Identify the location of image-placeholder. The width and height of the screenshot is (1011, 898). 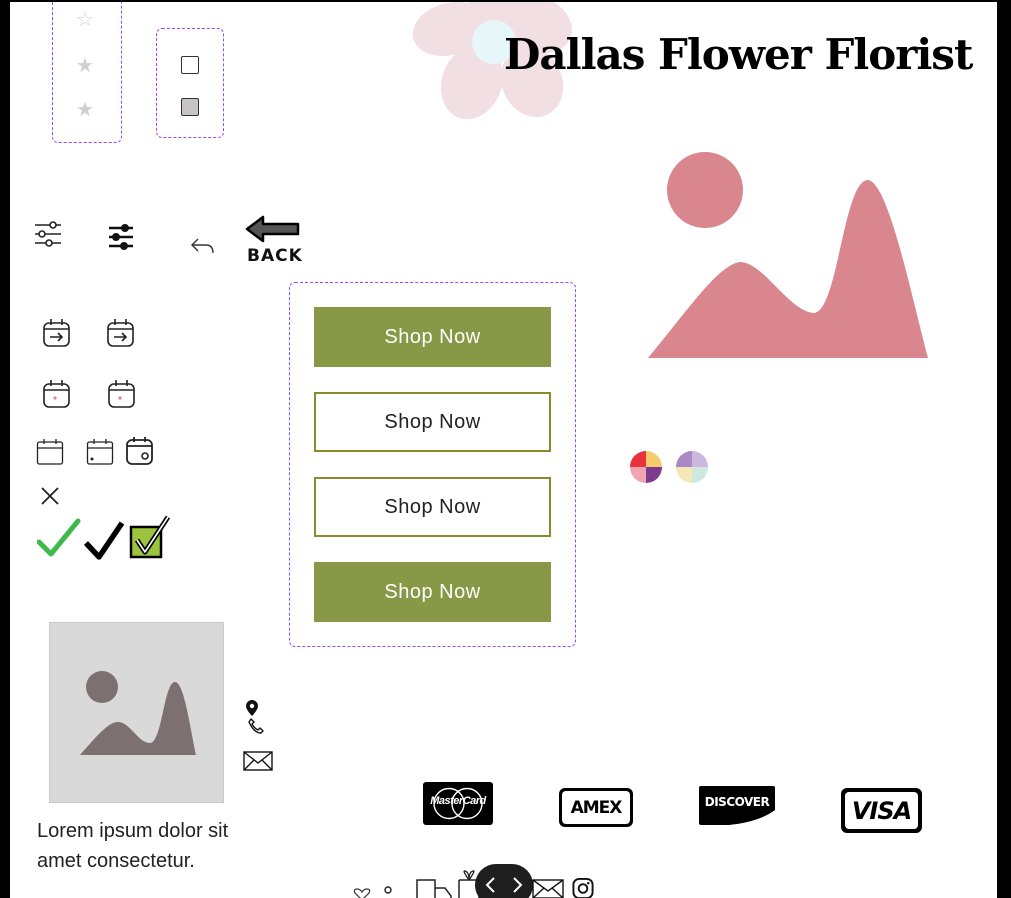
(136, 712).